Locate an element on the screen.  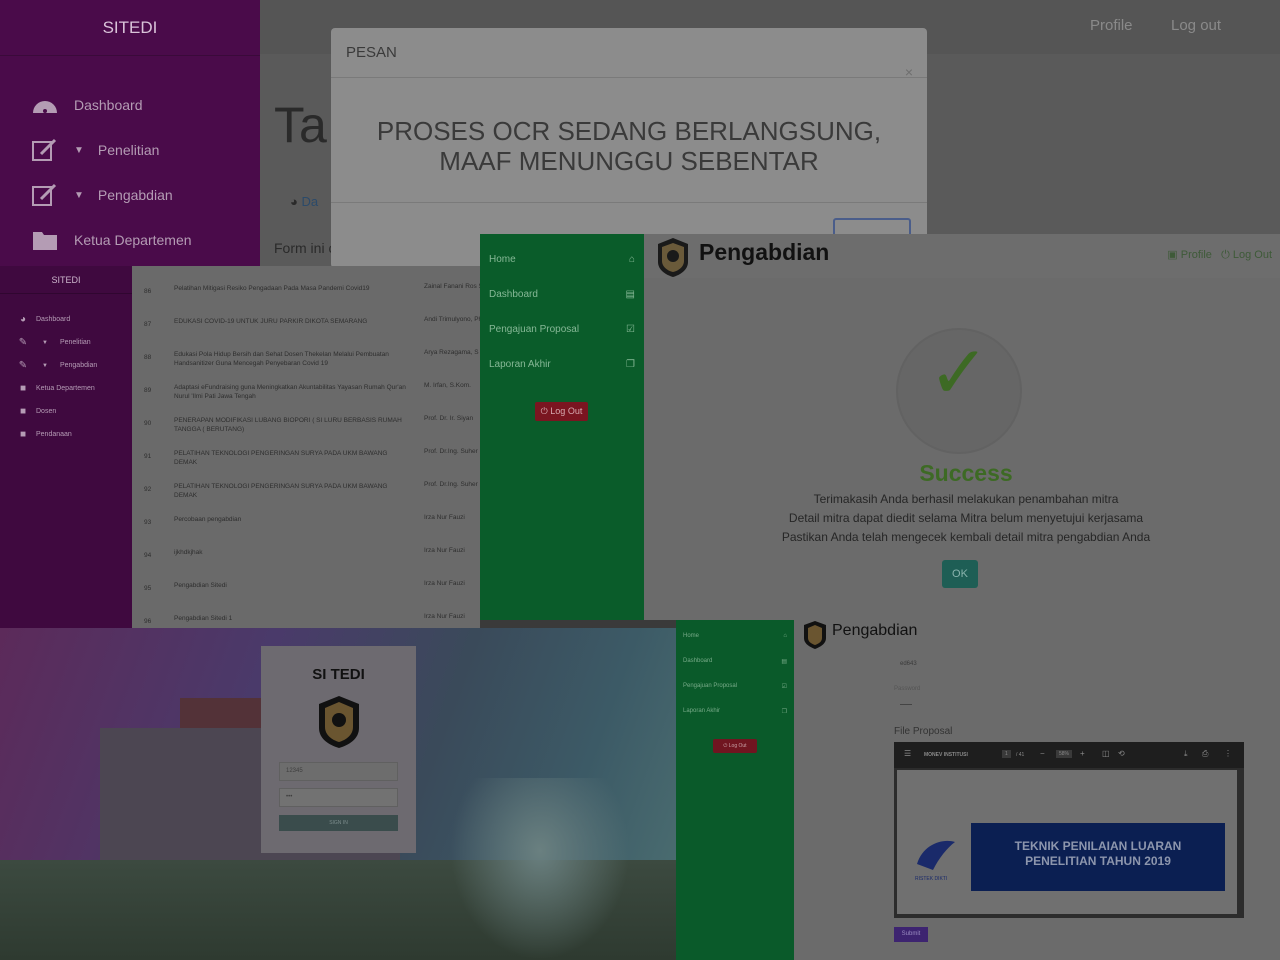
table-row: 95 Pengabdian Sitedi Irza Nur Fauzi is located at coordinates (306, 589).